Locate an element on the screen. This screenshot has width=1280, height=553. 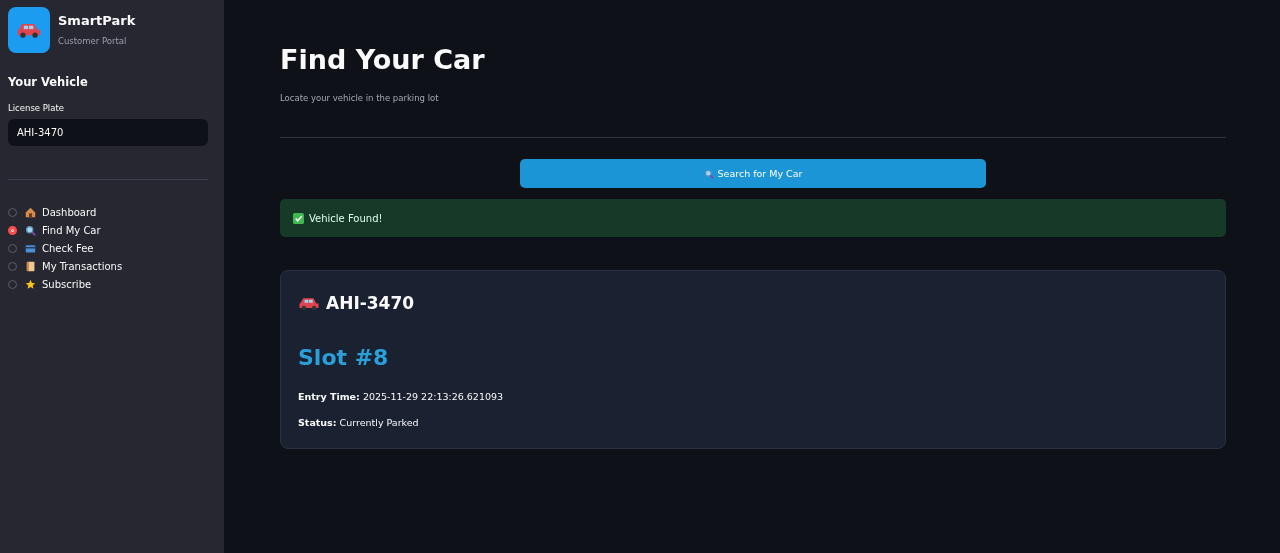
nav-radio-item: Subscribe is located at coordinates (108, 284).